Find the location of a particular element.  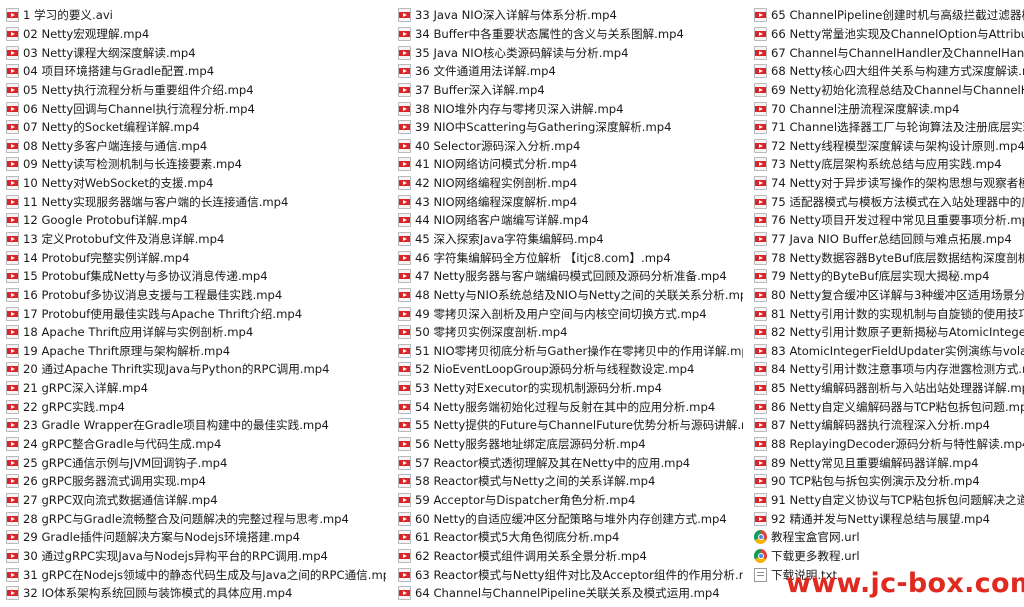

file-item: 40 Selector源码深入分析.mp4 is located at coordinates (570, 145).